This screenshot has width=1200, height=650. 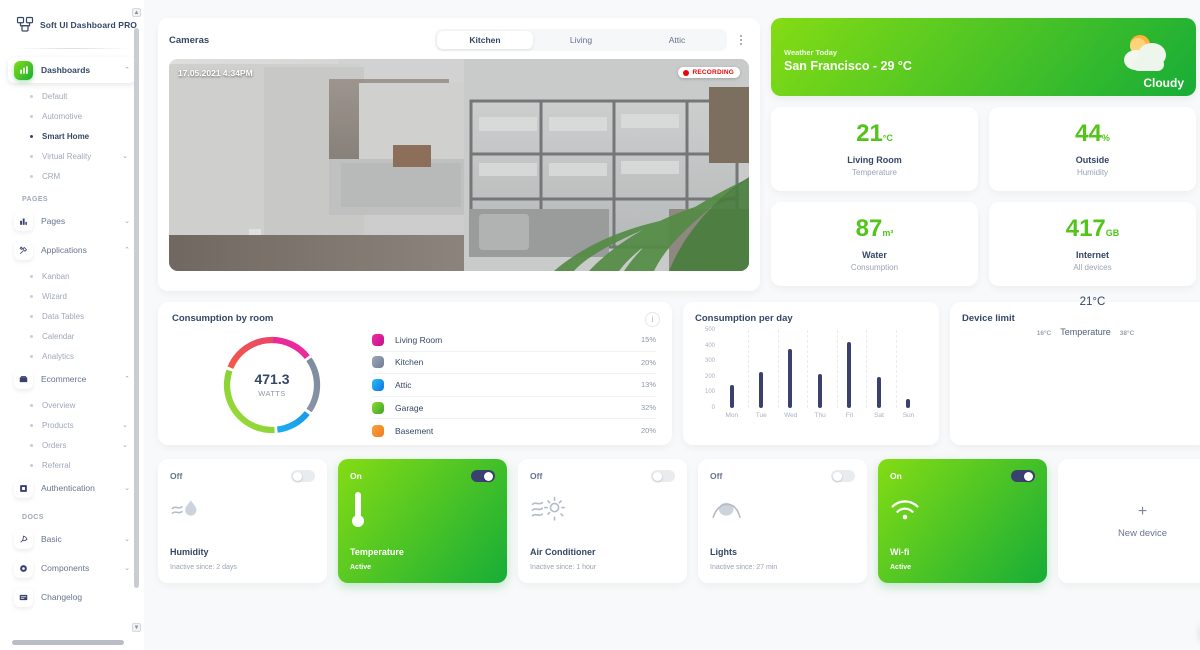 What do you see at coordinates (76, 136) in the screenshot?
I see `sidebar-item-smart-home: Smart Home` at bounding box center [76, 136].